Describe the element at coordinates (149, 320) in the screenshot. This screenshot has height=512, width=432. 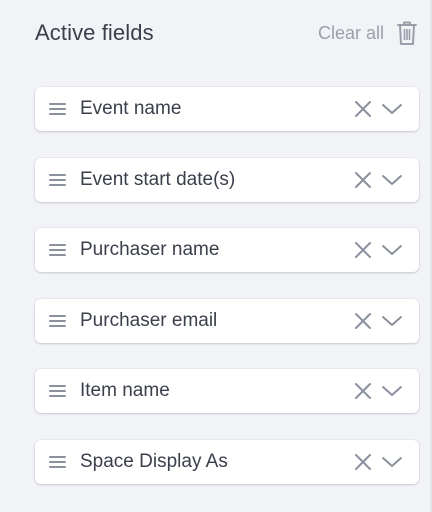
I see `field-label: Purchaser email` at that location.